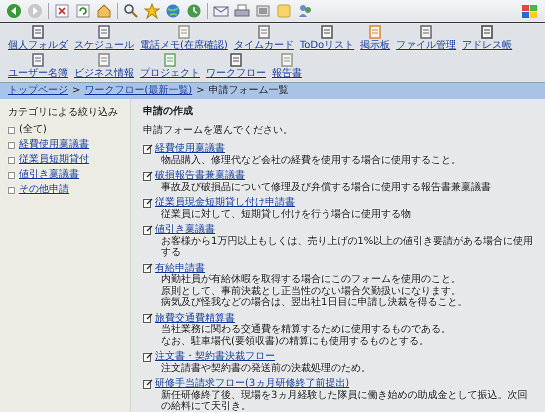 The image size is (545, 412). I want to click on search-icon, so click(131, 11).